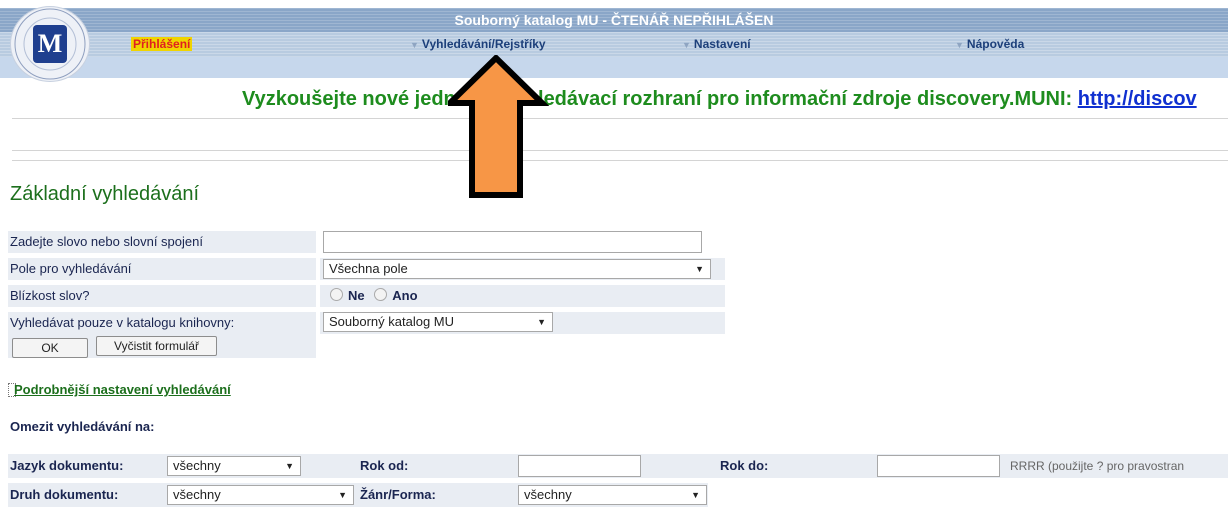 This screenshot has height=524, width=1228. I want to click on menu-settings: ▼ Nastavení, so click(716, 44).